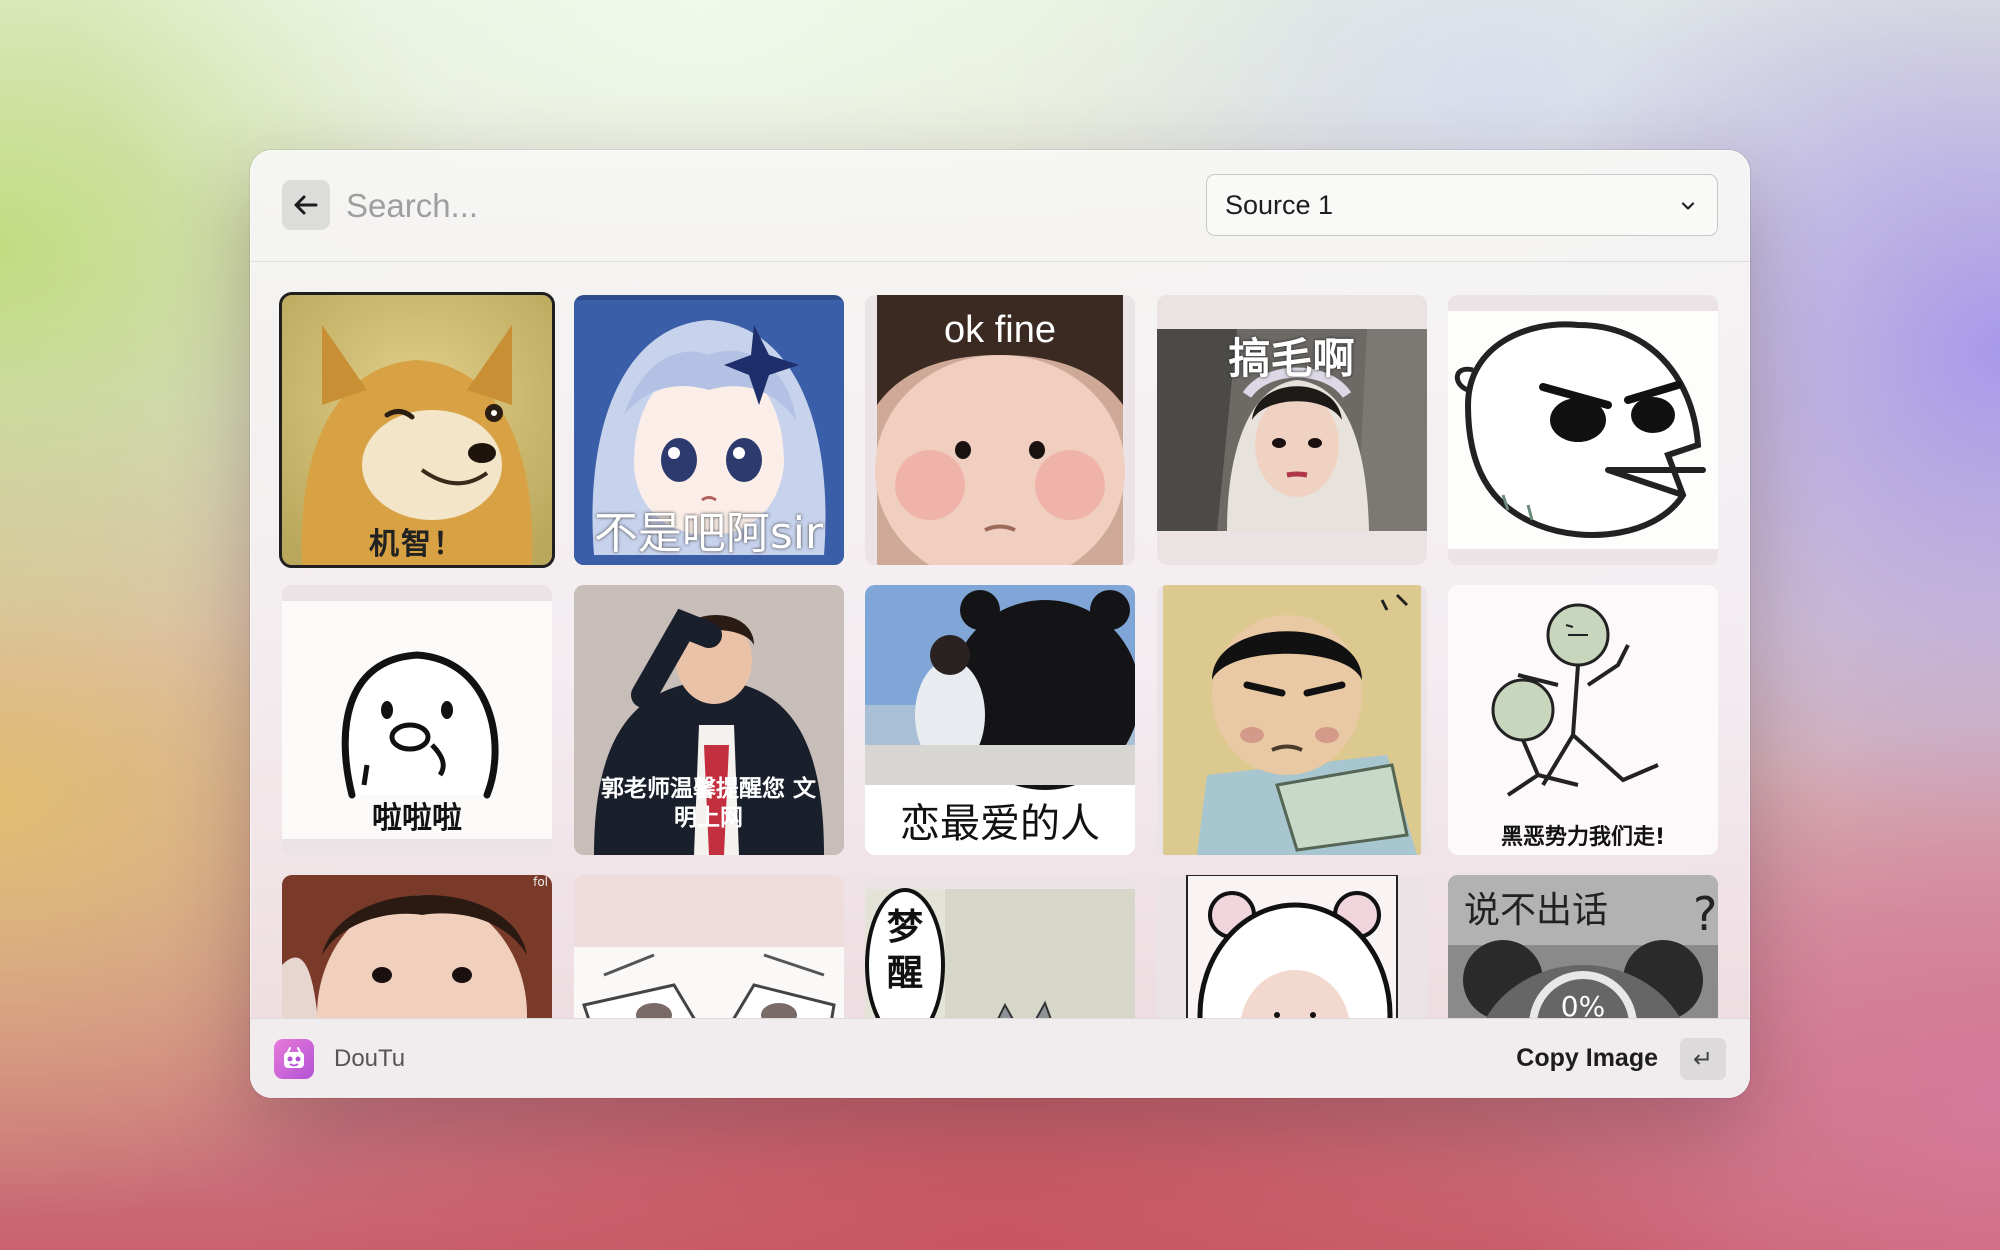 This screenshot has width=2000, height=1250. I want to click on watermark-text: fol, so click(540, 882).